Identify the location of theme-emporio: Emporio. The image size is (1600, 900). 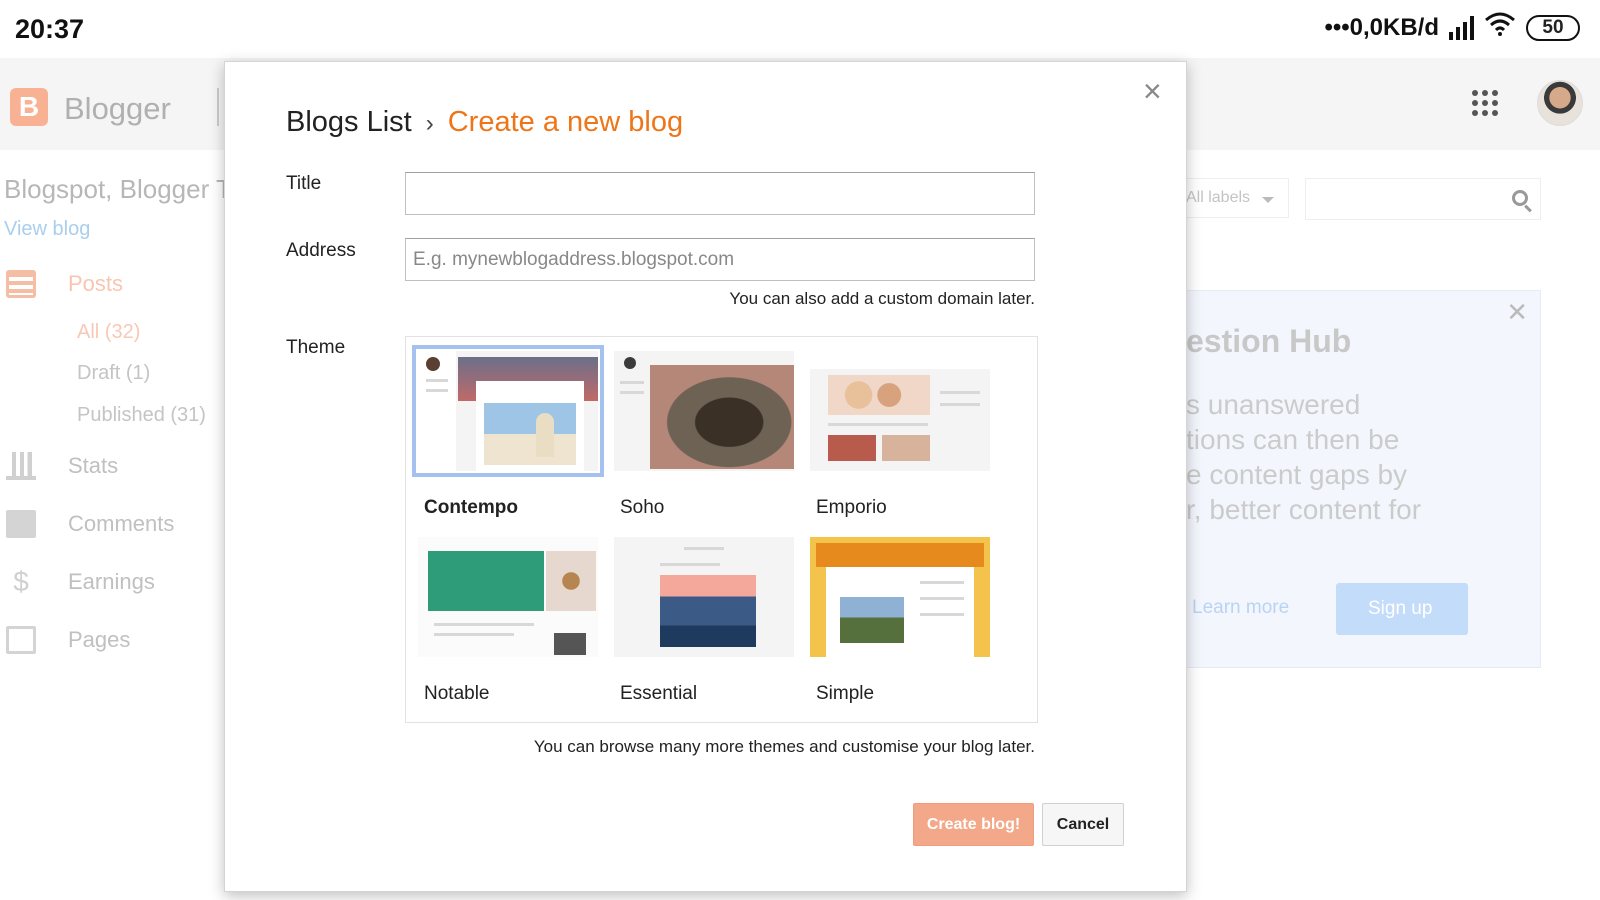
(906, 435).